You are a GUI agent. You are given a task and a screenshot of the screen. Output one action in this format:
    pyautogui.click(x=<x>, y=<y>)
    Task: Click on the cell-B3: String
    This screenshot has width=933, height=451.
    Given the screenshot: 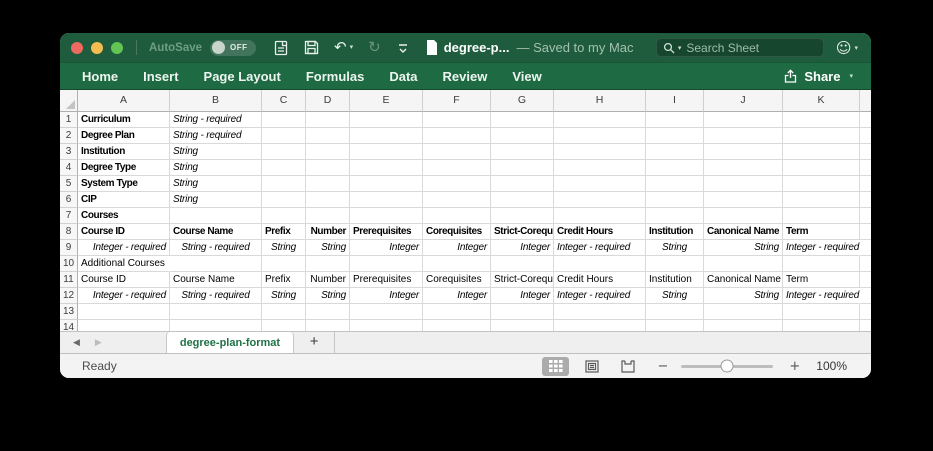 What is the action you would take?
    pyautogui.click(x=216, y=152)
    